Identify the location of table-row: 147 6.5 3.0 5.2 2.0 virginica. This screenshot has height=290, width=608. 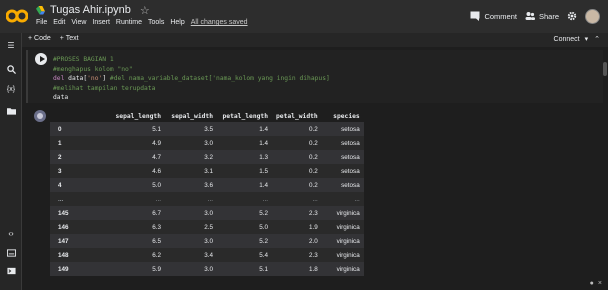
(207, 241).